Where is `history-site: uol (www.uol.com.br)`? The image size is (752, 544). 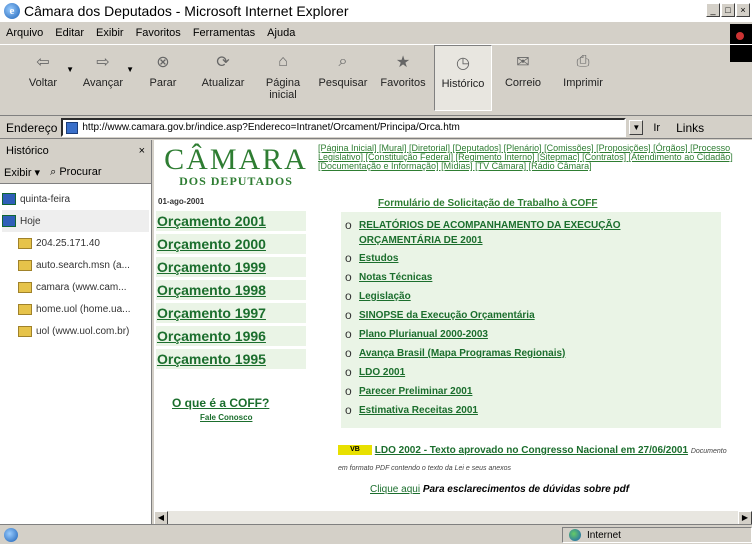 history-site: uol (www.uol.com.br) is located at coordinates (75, 331).